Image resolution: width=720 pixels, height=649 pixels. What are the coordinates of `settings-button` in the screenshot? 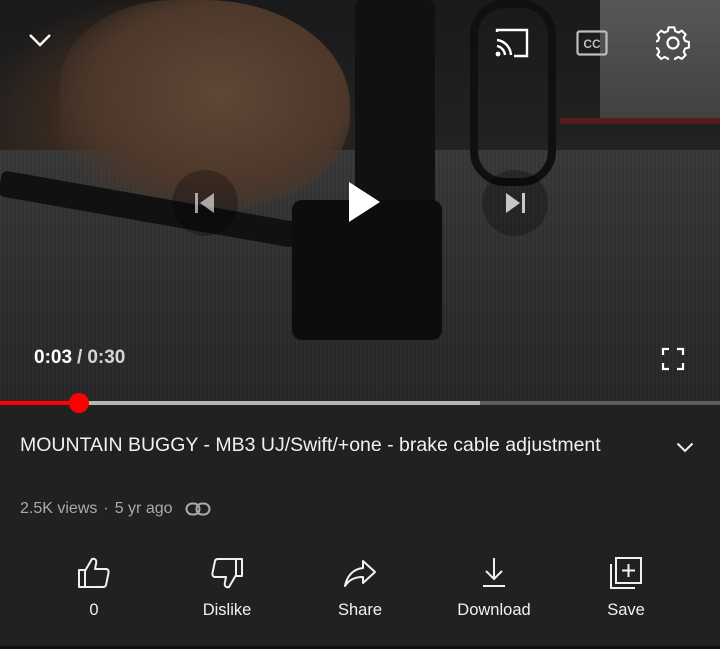 It's located at (673, 43).